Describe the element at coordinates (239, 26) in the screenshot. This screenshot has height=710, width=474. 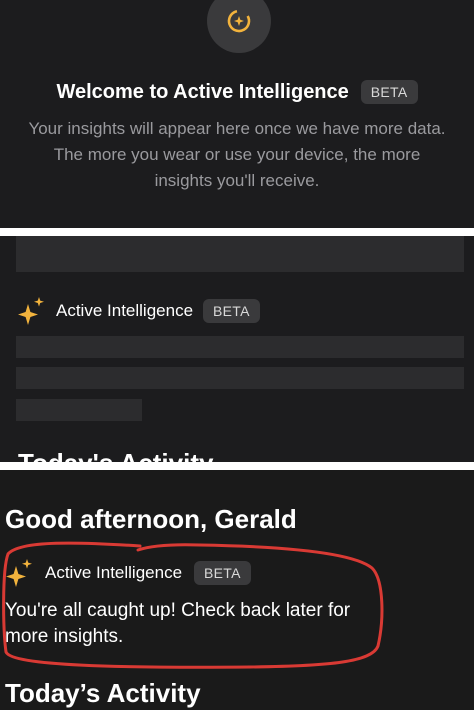
I see `active-intelligence-logo-icon` at that location.